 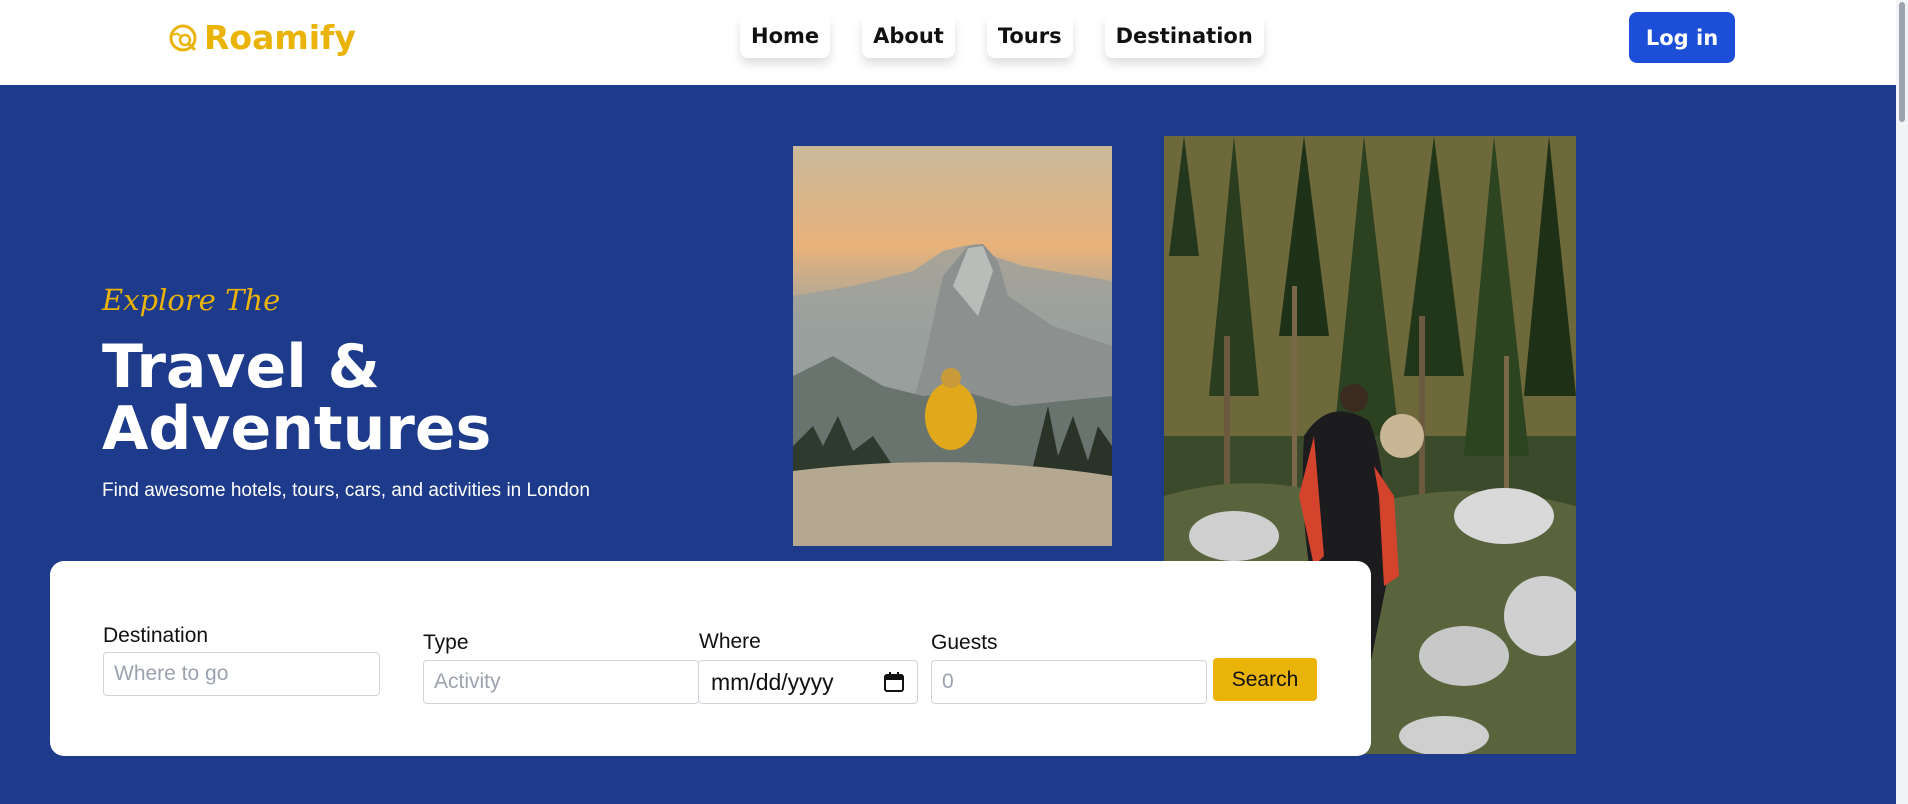 What do you see at coordinates (1029, 36) in the screenshot?
I see `nav-tours: Tours` at bounding box center [1029, 36].